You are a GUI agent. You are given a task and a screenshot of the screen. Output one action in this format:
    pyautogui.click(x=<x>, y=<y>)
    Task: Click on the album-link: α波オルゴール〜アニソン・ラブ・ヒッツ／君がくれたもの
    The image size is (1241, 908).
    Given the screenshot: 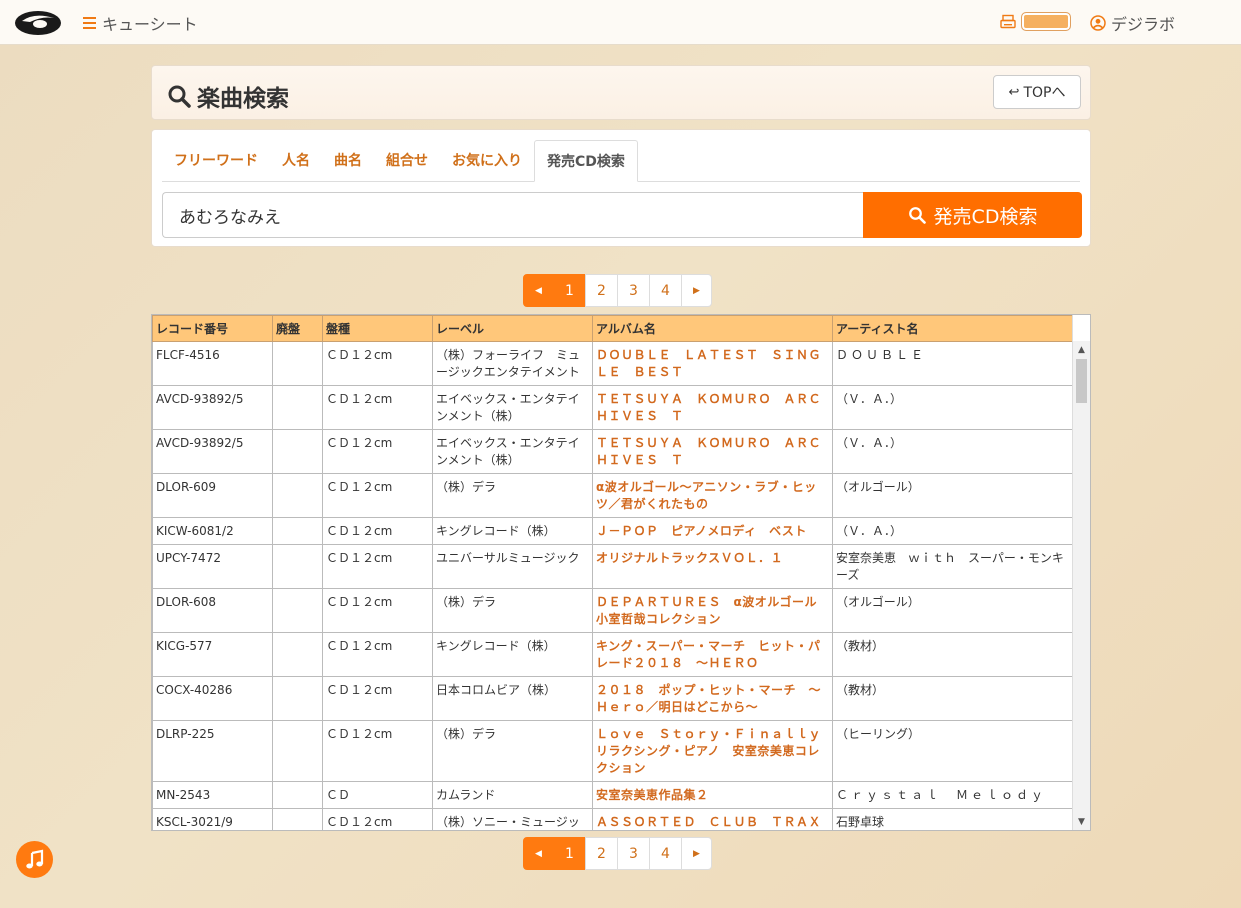 What is the action you would take?
    pyautogui.click(x=712, y=495)
    